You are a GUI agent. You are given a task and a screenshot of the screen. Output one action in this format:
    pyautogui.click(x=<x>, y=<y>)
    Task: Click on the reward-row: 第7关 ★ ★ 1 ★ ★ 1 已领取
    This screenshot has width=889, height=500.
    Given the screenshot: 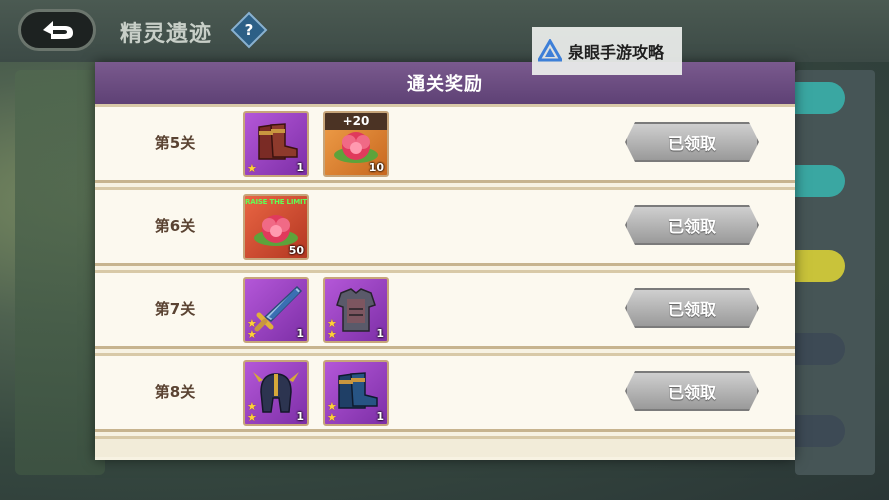 What is the action you would take?
    pyautogui.click(x=445, y=309)
    